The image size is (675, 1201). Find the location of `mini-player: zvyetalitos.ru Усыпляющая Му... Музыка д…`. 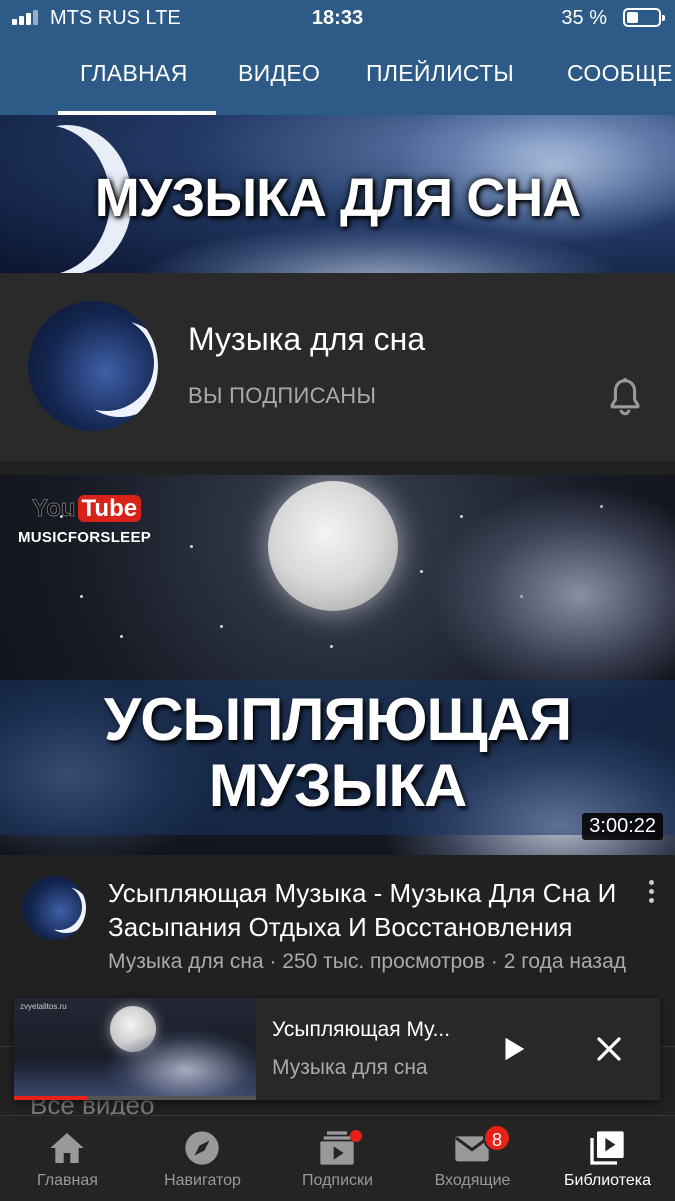

mini-player: zvyetalitos.ru Усыпляющая Му... Музыка д… is located at coordinates (337, 1049).